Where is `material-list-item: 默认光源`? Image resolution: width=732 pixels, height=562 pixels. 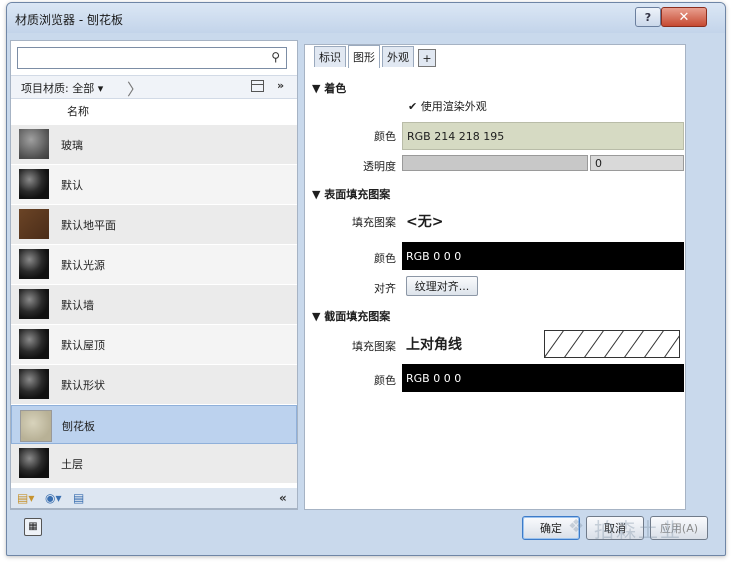 material-list-item: 默认光源 is located at coordinates (154, 265).